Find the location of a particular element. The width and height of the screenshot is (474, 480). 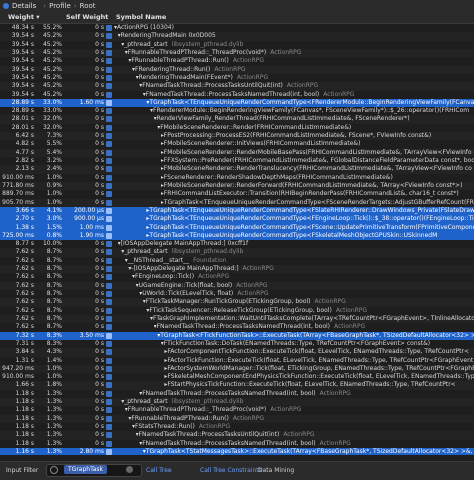

symbol-name-cell: ▾FRenderingThread::Run() ActionRPG is located at coordinates (303, 70).